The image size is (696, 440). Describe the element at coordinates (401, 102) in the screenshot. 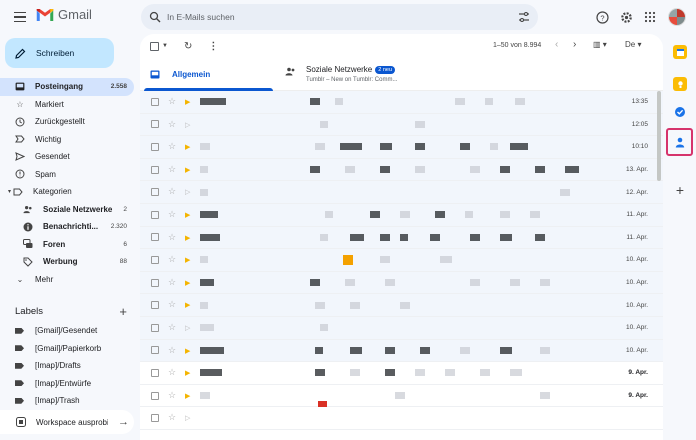

I see `email-row: ☆ ▶ 13:35` at that location.